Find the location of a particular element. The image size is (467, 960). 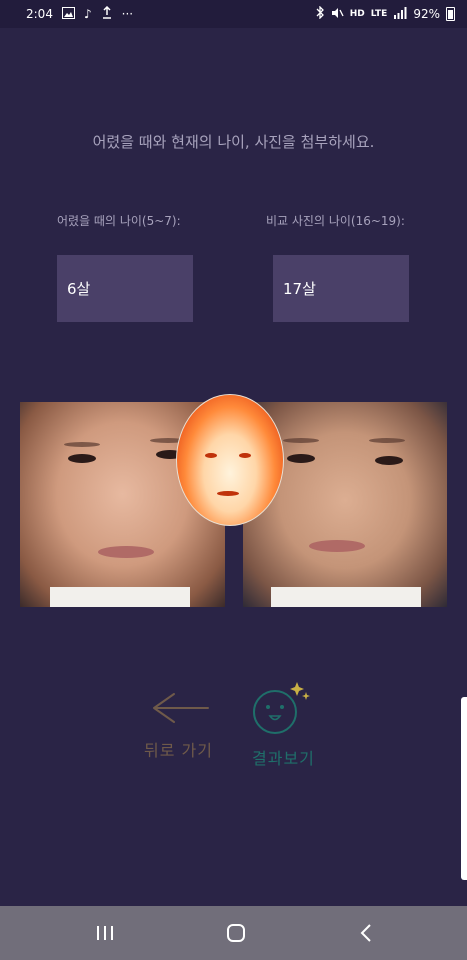

home-icon is located at coordinates (236, 933).